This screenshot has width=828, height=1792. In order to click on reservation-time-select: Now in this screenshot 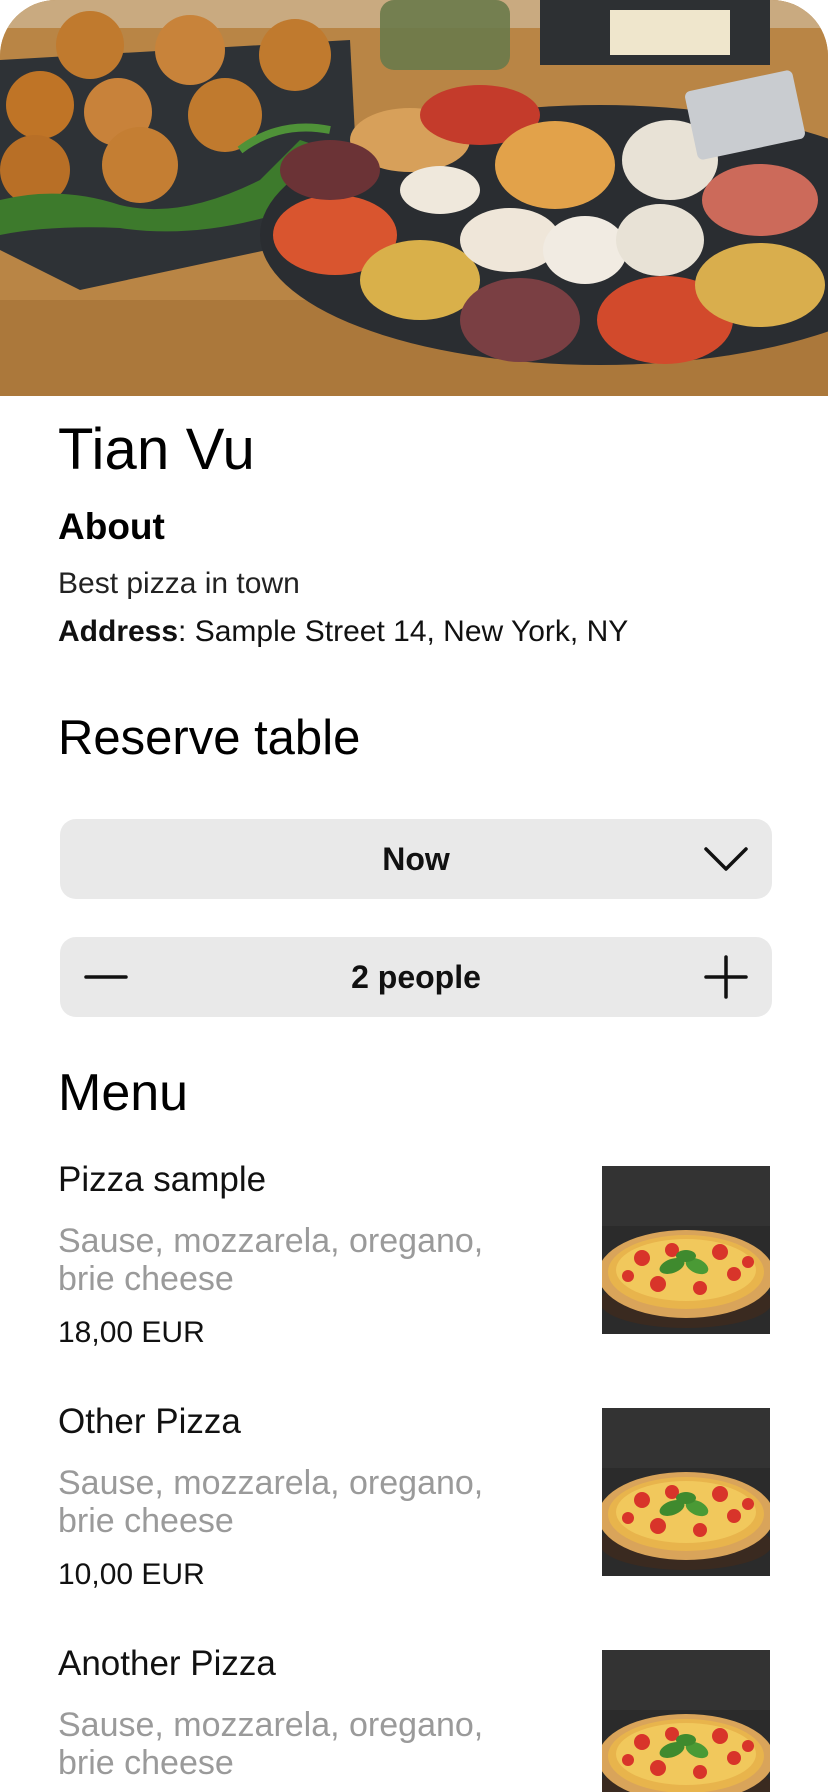, I will do `click(416, 859)`.